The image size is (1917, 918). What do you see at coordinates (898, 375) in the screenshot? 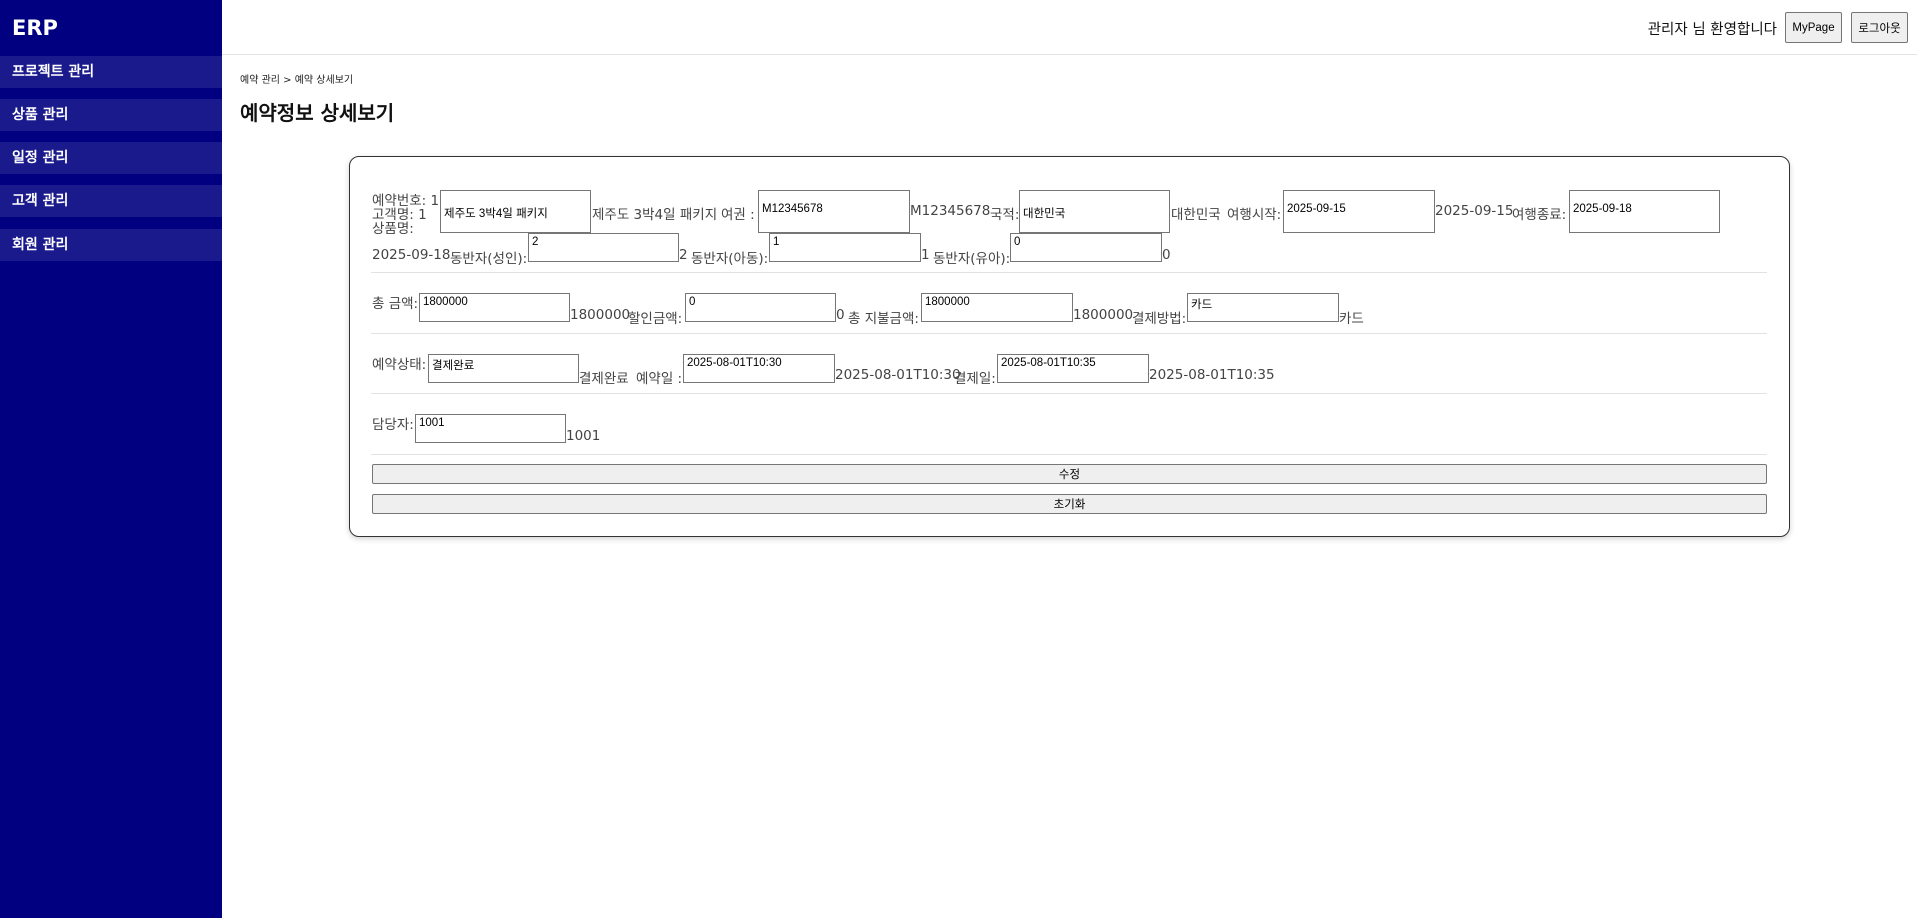
I see `reserve-date-text: 2025-08-01T10:30` at bounding box center [898, 375].